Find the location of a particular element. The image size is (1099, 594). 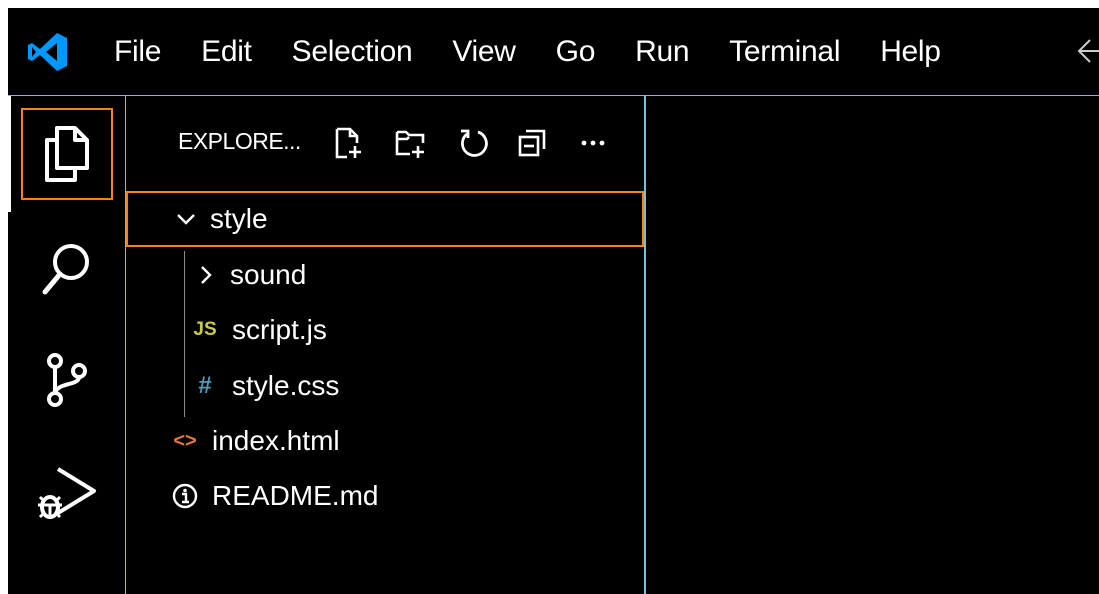

explorer-icon is located at coordinates (67, 154).